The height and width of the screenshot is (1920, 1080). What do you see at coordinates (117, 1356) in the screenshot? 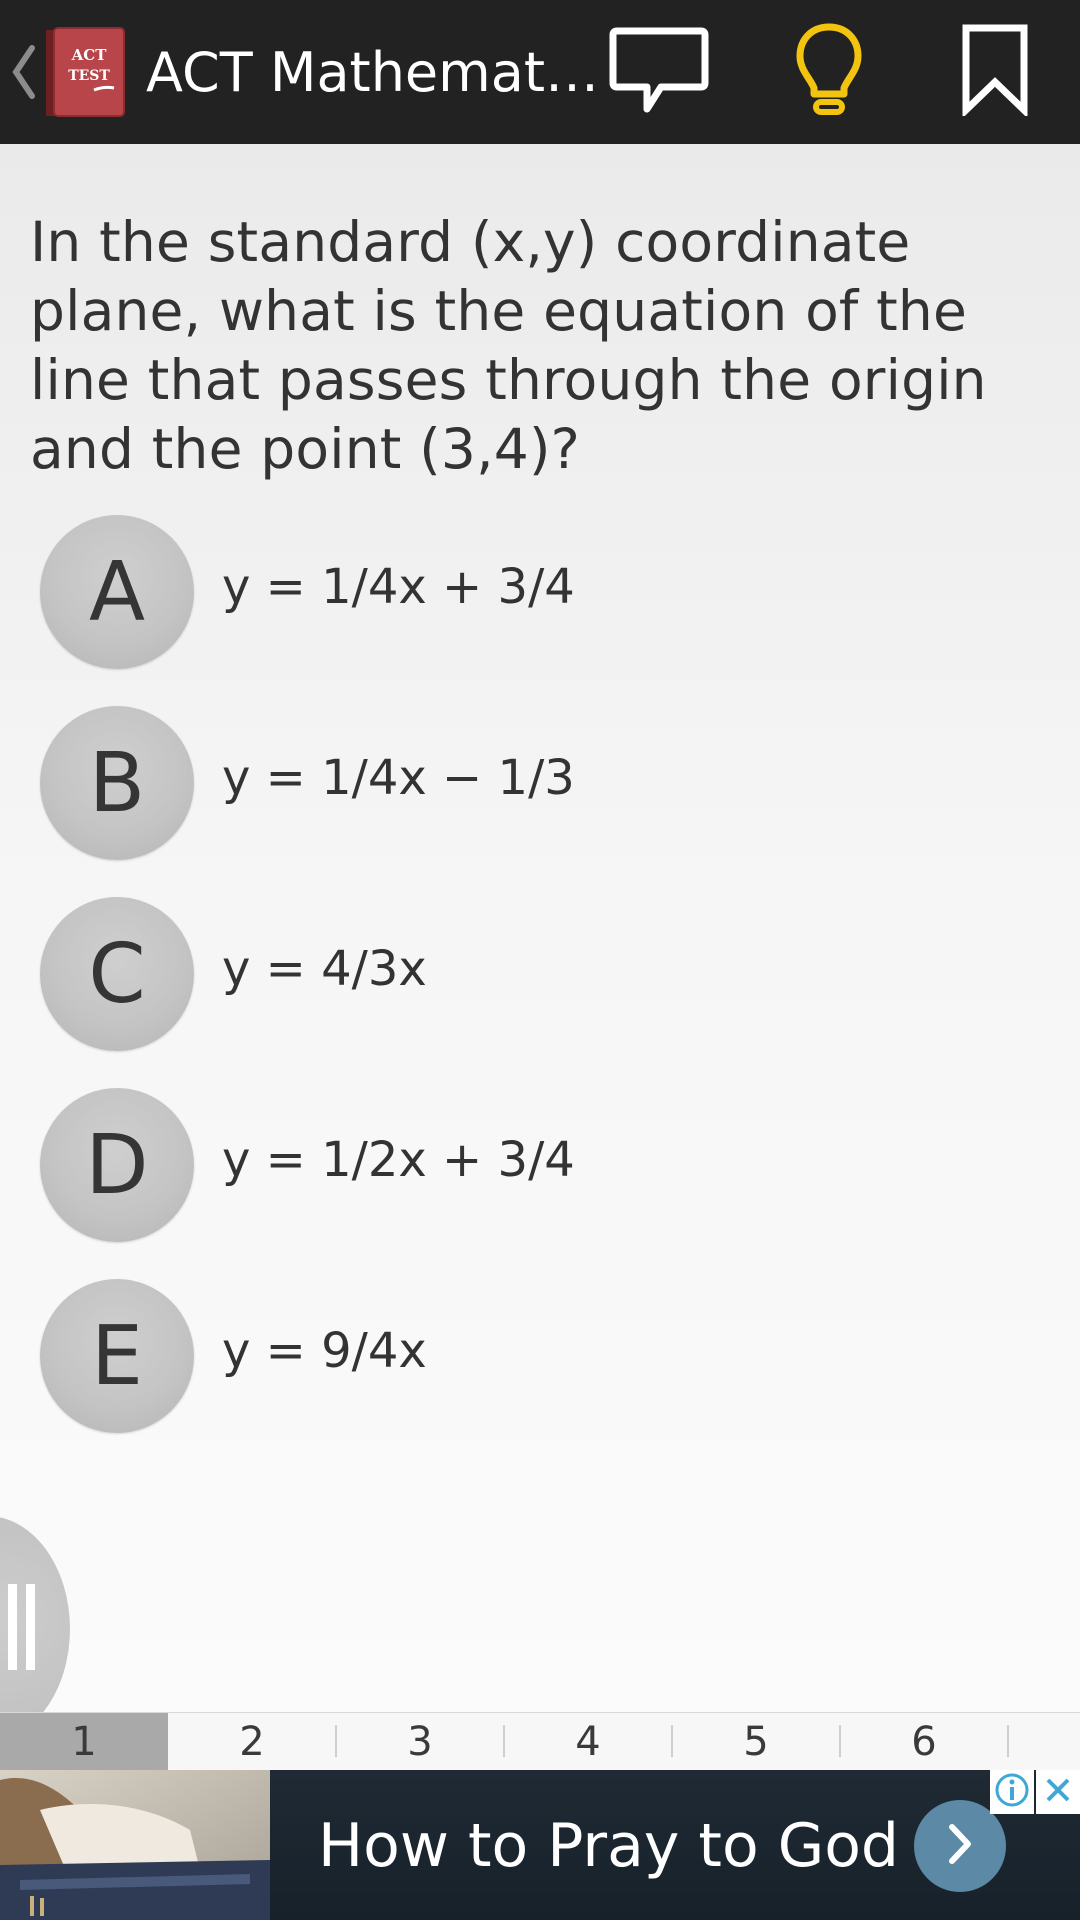
I see `option-letter-circle: E` at bounding box center [117, 1356].